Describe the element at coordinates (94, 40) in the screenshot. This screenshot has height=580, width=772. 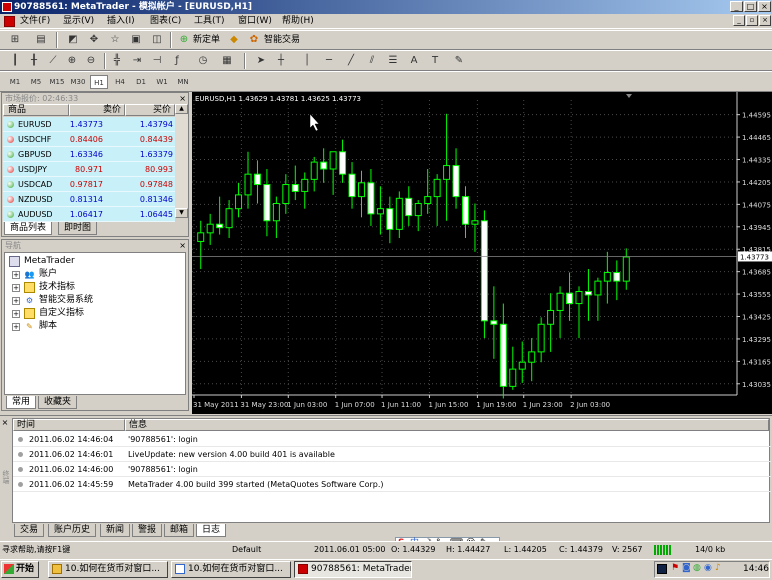
I see `navigator-icon: ✥` at that location.